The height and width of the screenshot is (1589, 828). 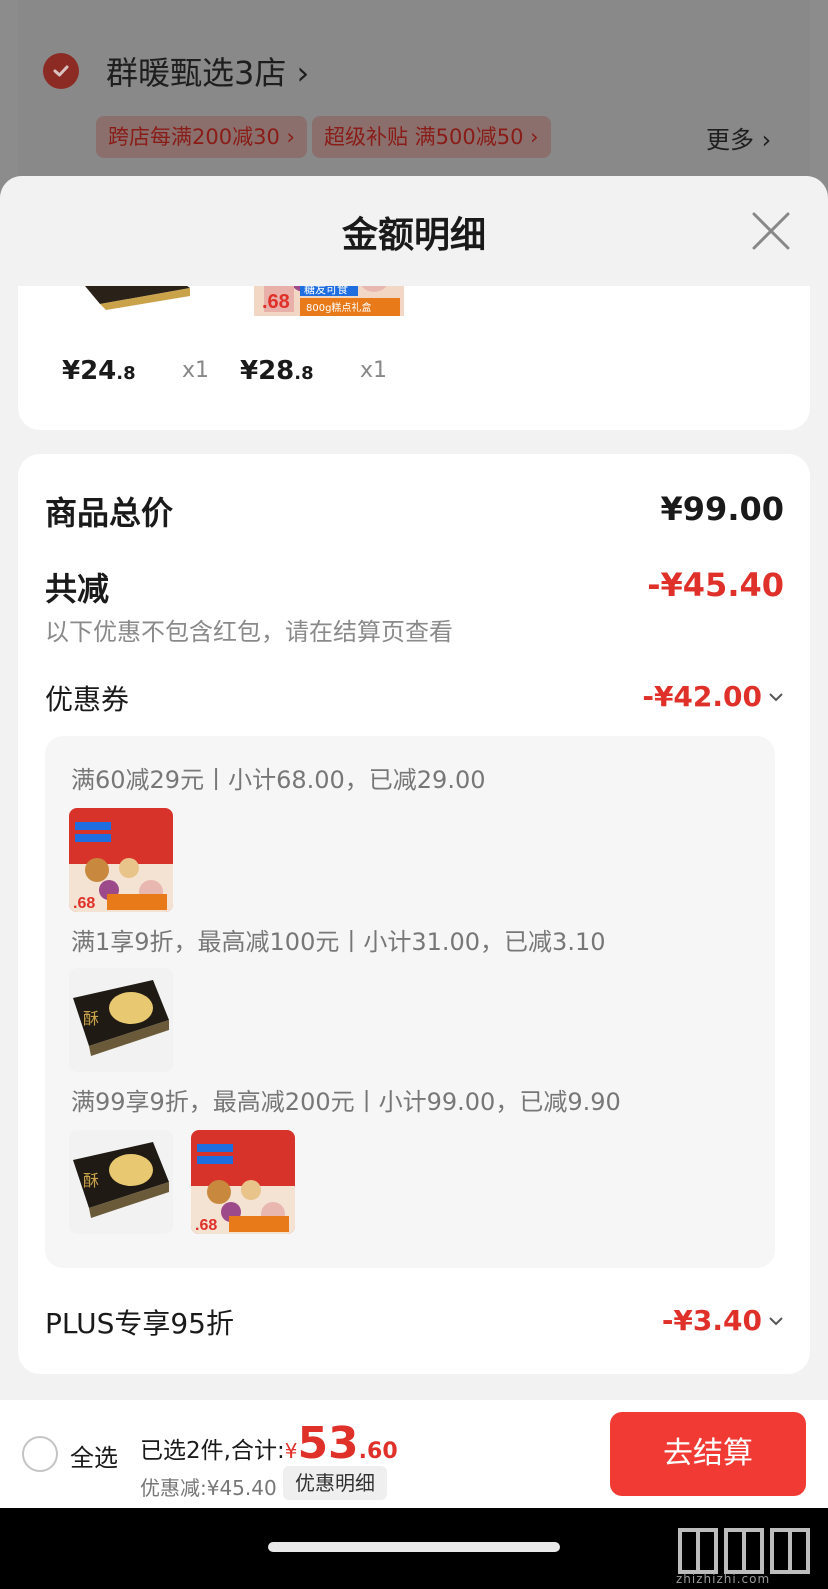 I want to click on home-indicator, so click(x=414, y=1547).